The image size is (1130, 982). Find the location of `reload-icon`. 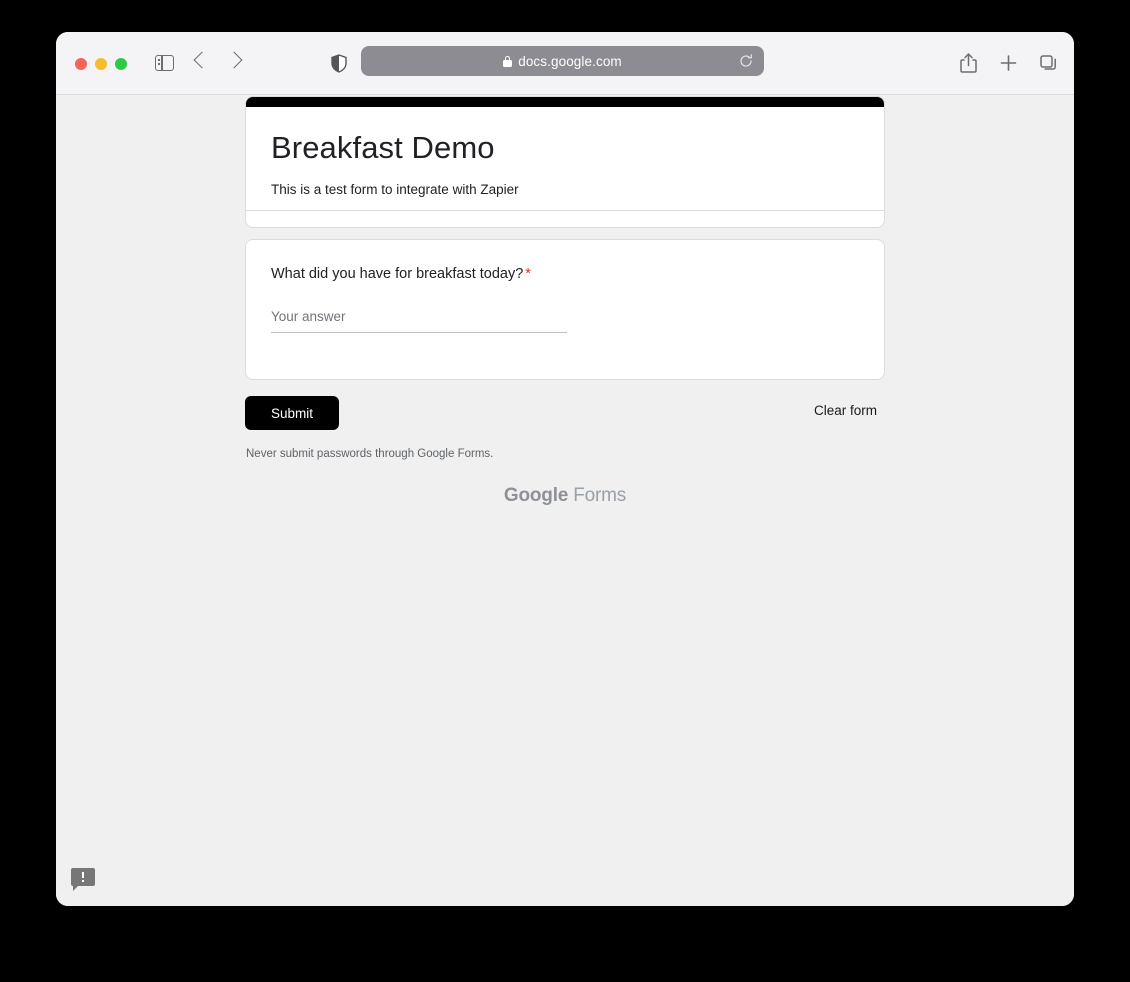

reload-icon is located at coordinates (746, 61).